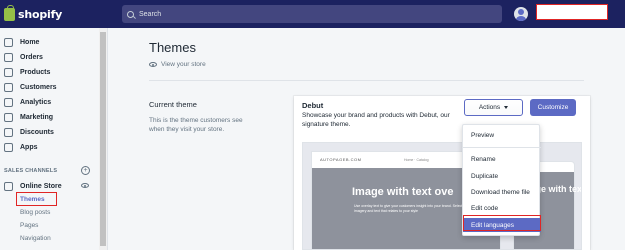  I want to click on actions-button: Actions, so click(493, 107).